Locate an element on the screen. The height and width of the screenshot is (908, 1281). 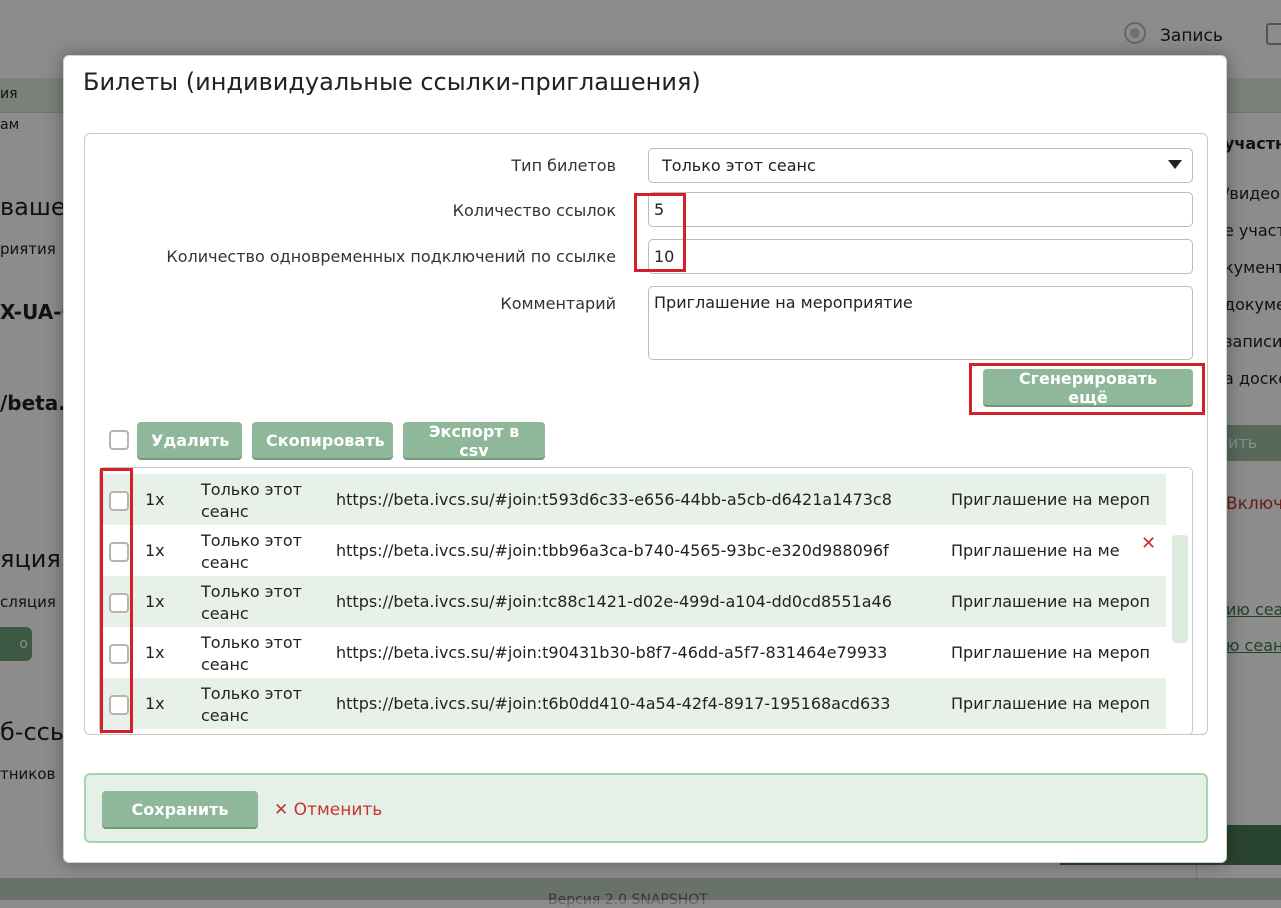
links-count-input is located at coordinates (920, 209).